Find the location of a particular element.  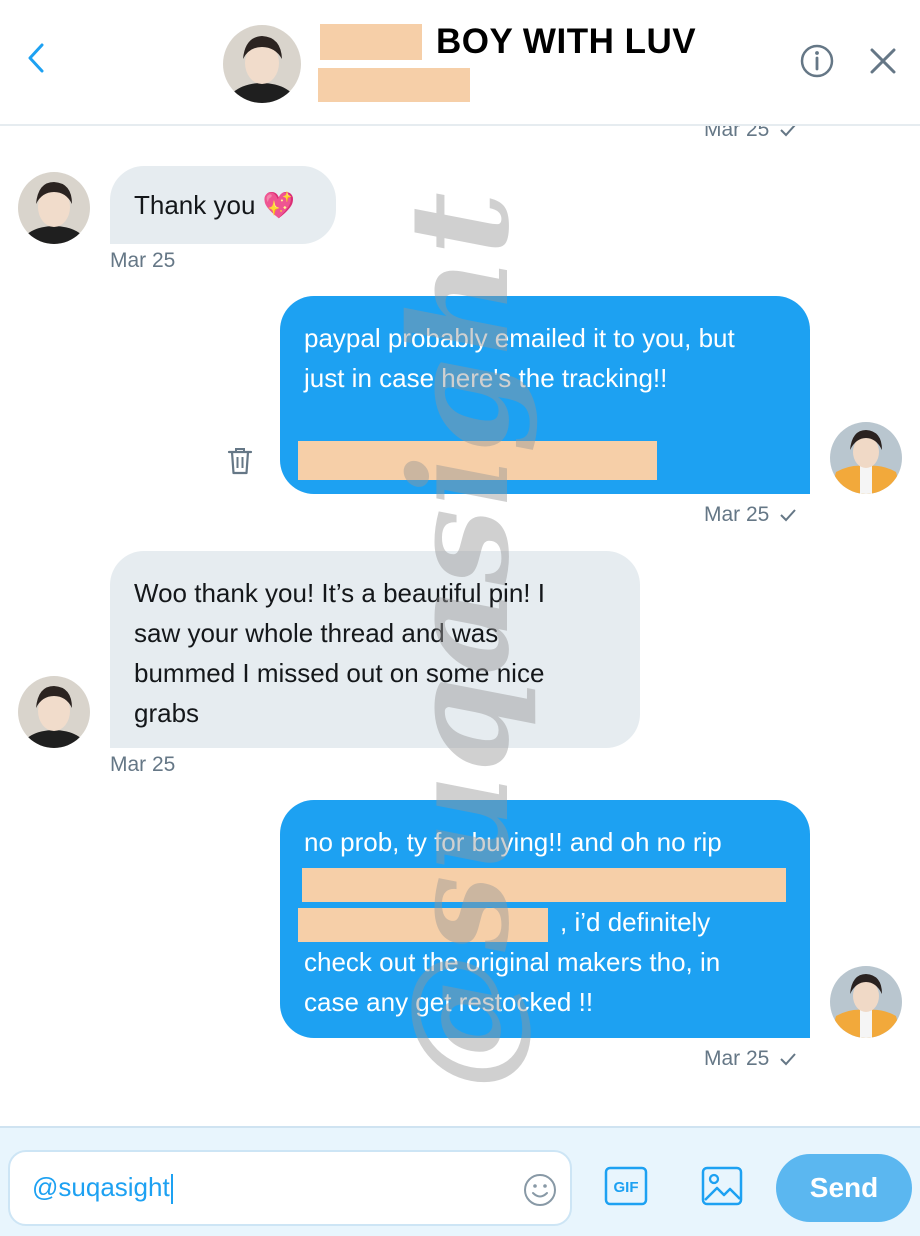

send-button: Send is located at coordinates (844, 1188).